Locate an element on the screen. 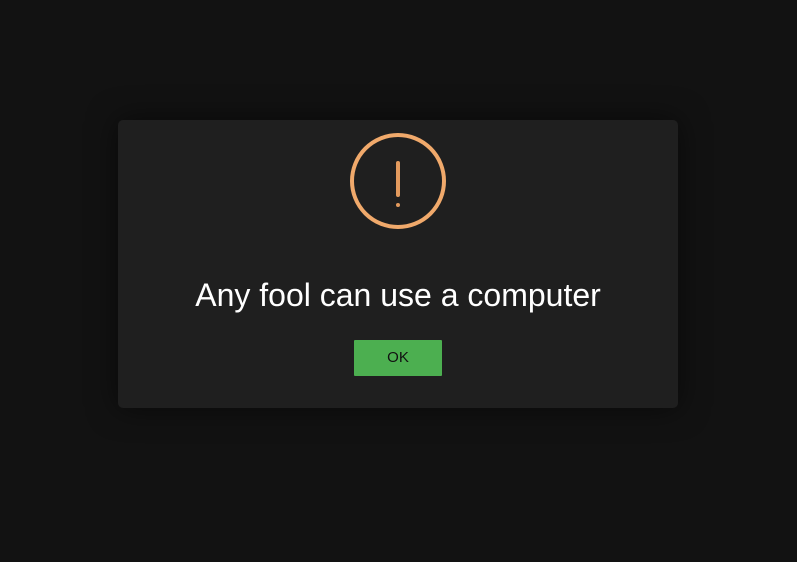  ok-button: OK is located at coordinates (398, 358).